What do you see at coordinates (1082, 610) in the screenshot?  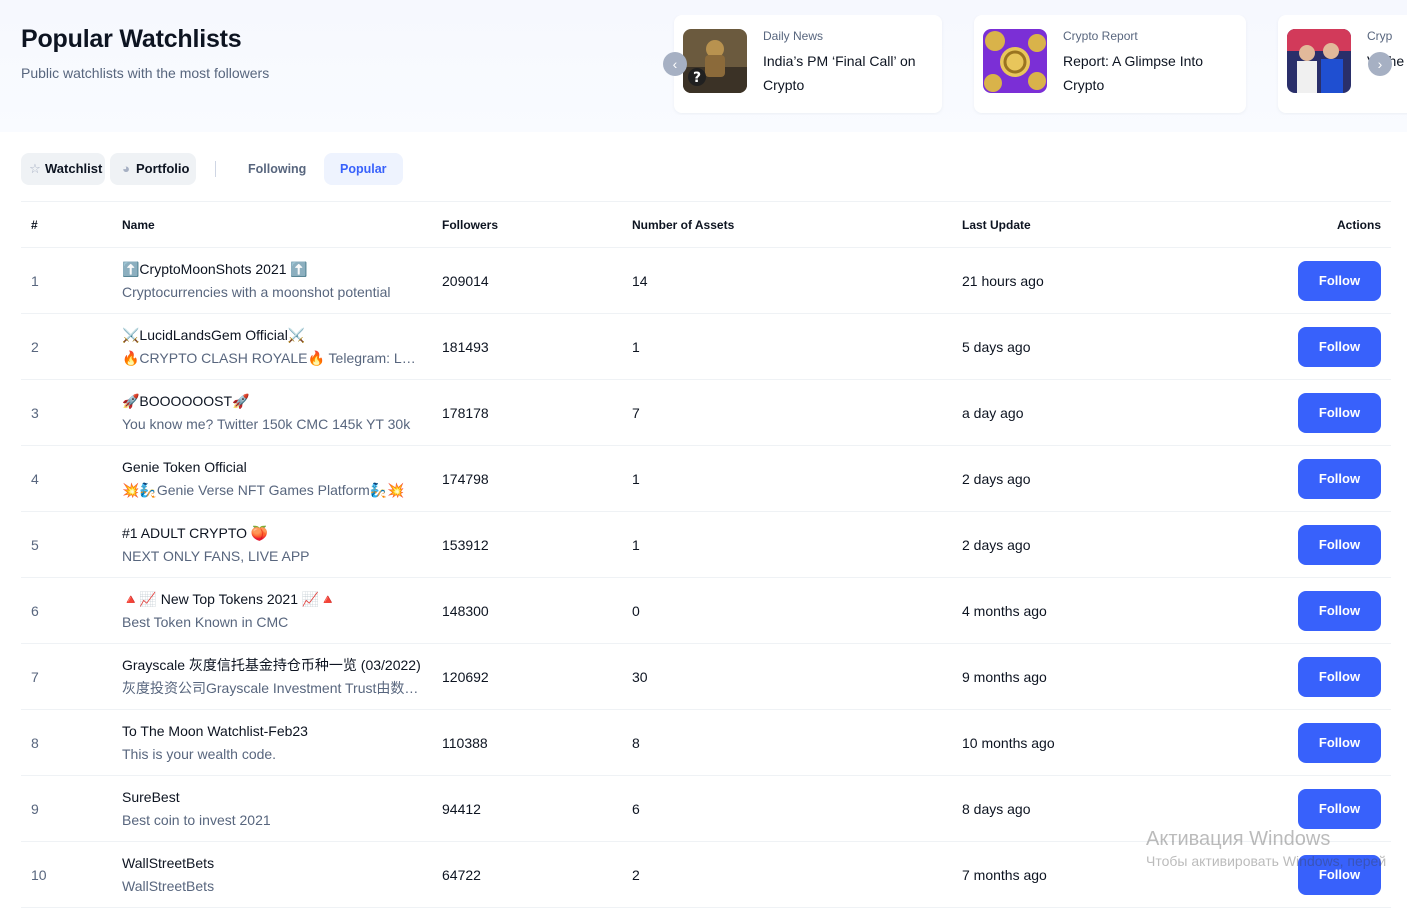 I see `row-last-update: 4 months ago` at bounding box center [1082, 610].